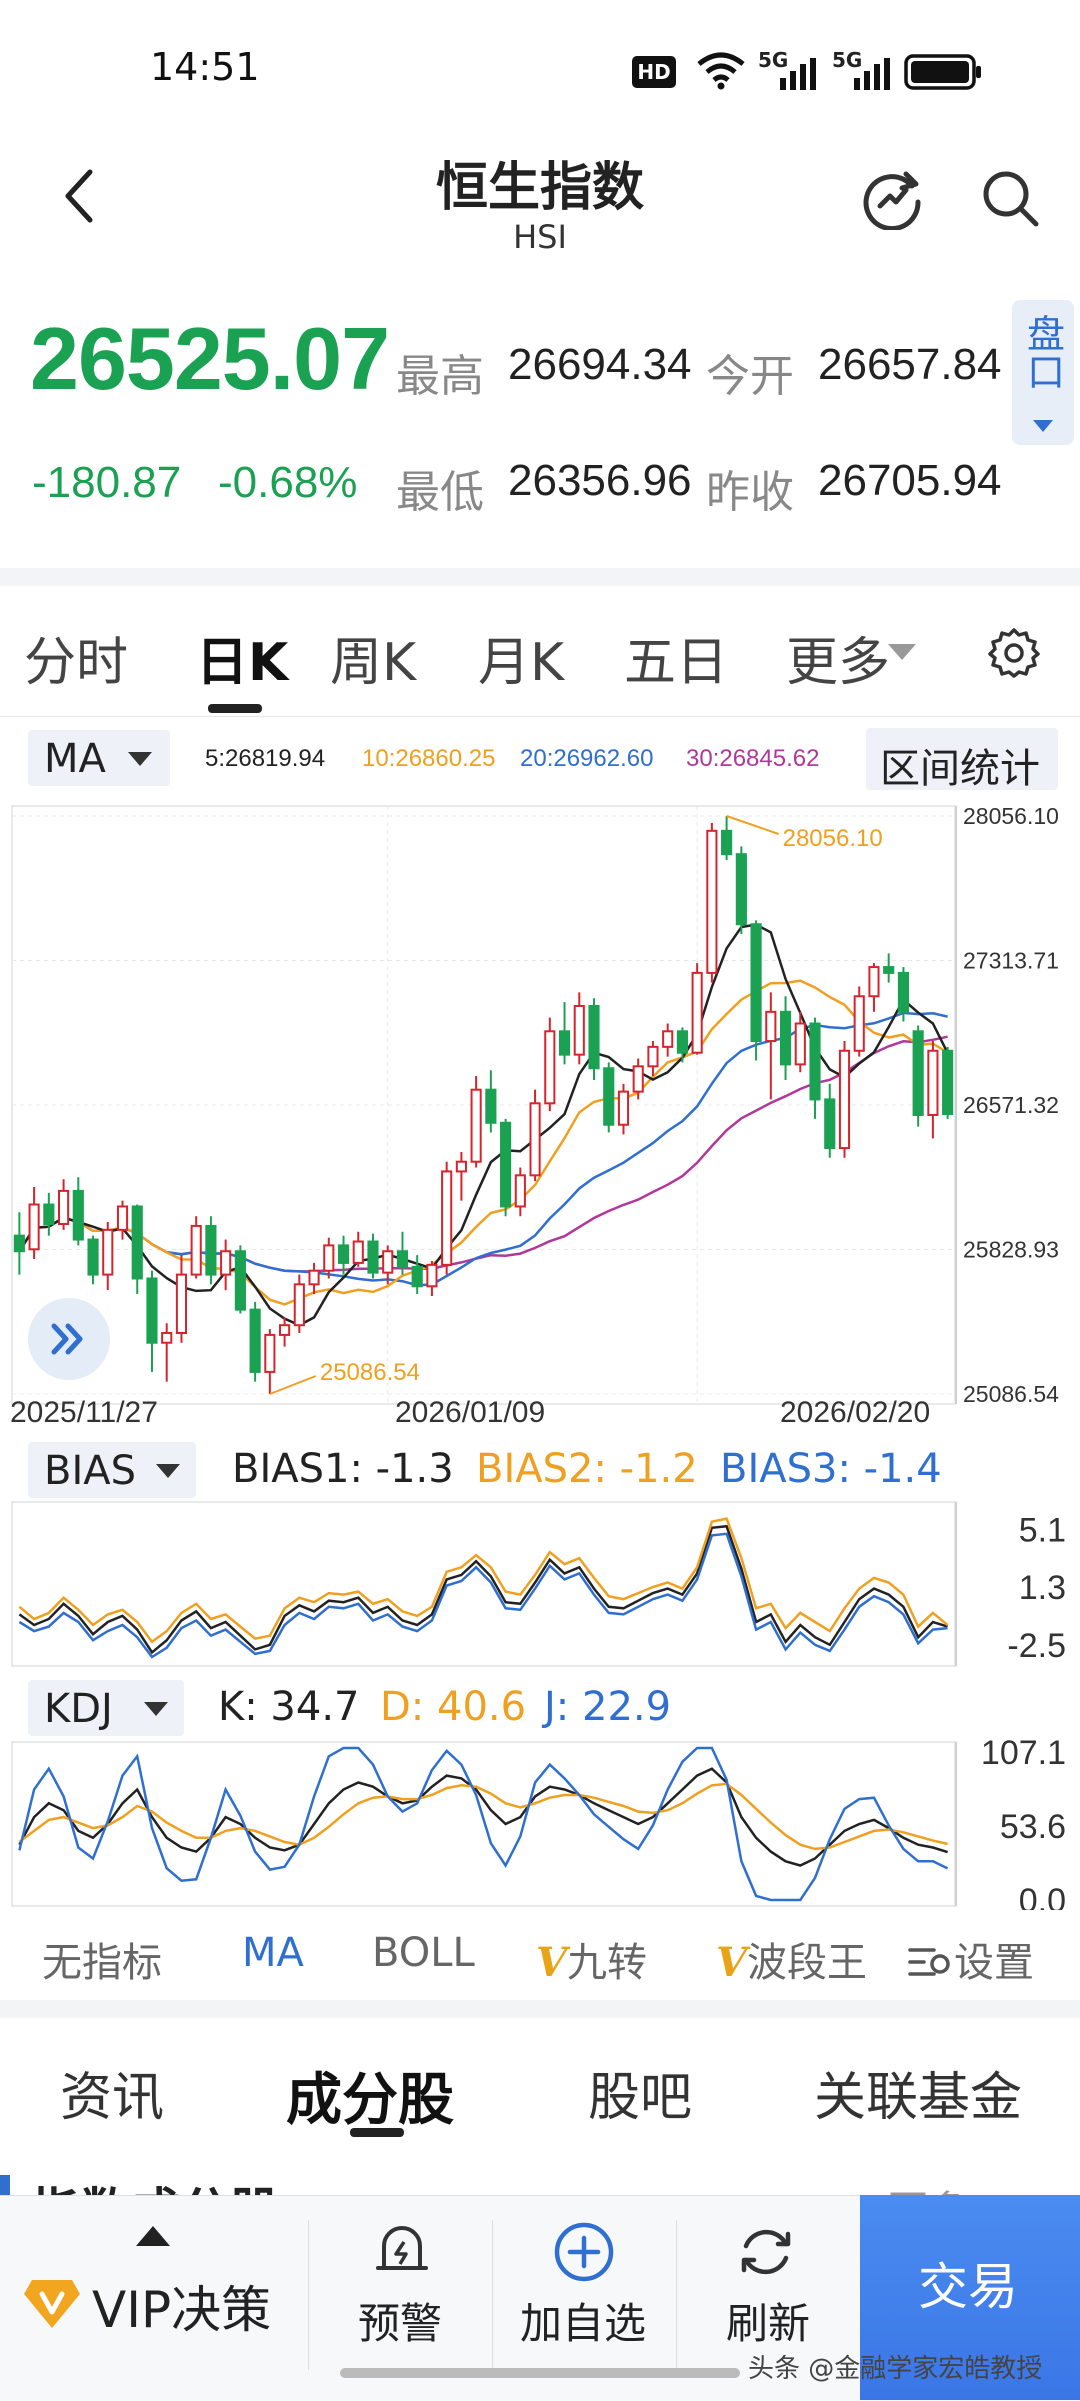 The width and height of the screenshot is (1080, 2401). What do you see at coordinates (962, 760) in the screenshot?
I see `range-stats-button: 区间统计` at bounding box center [962, 760].